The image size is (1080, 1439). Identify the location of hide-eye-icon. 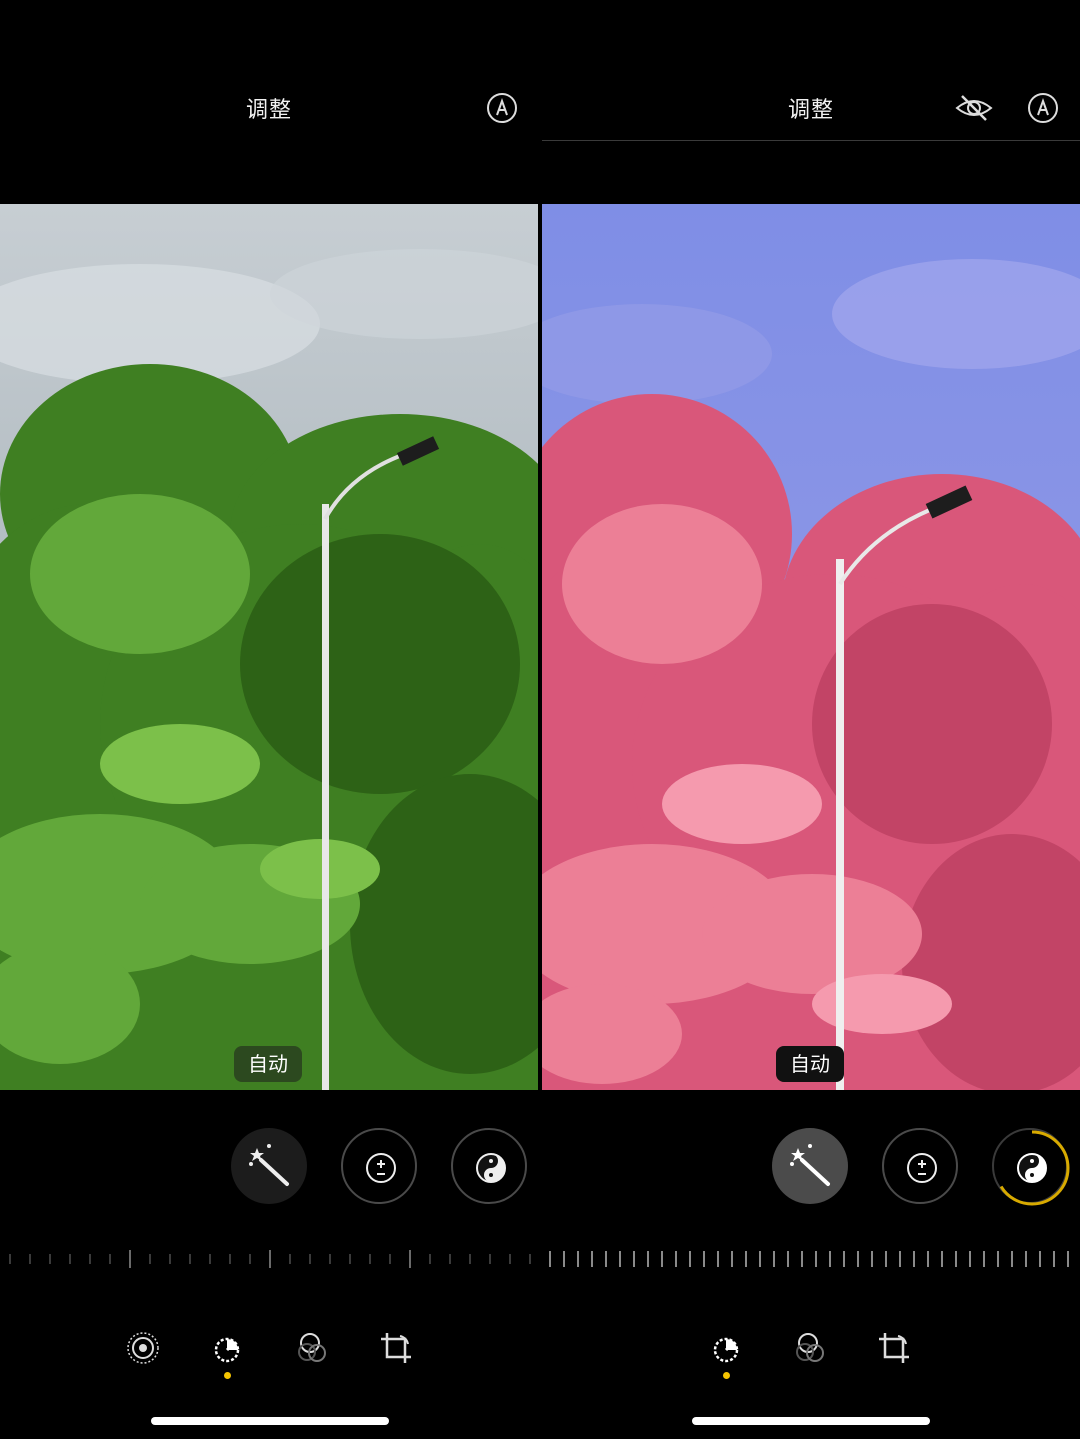
(974, 108).